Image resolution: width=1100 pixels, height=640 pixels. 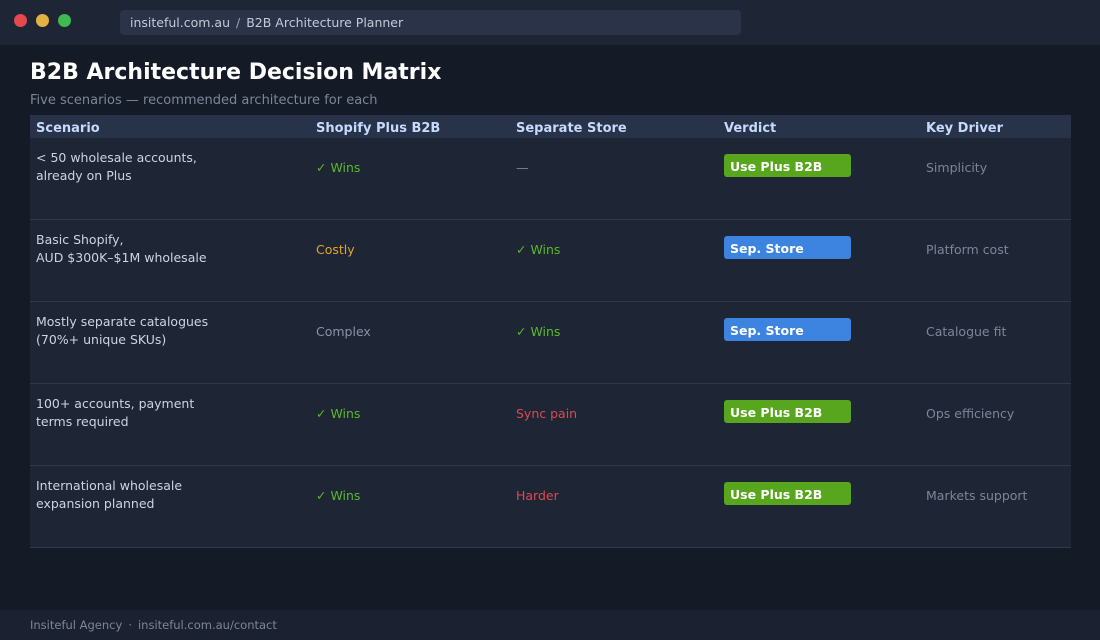 I want to click on scenario-line: expansion planned, so click(x=95, y=503).